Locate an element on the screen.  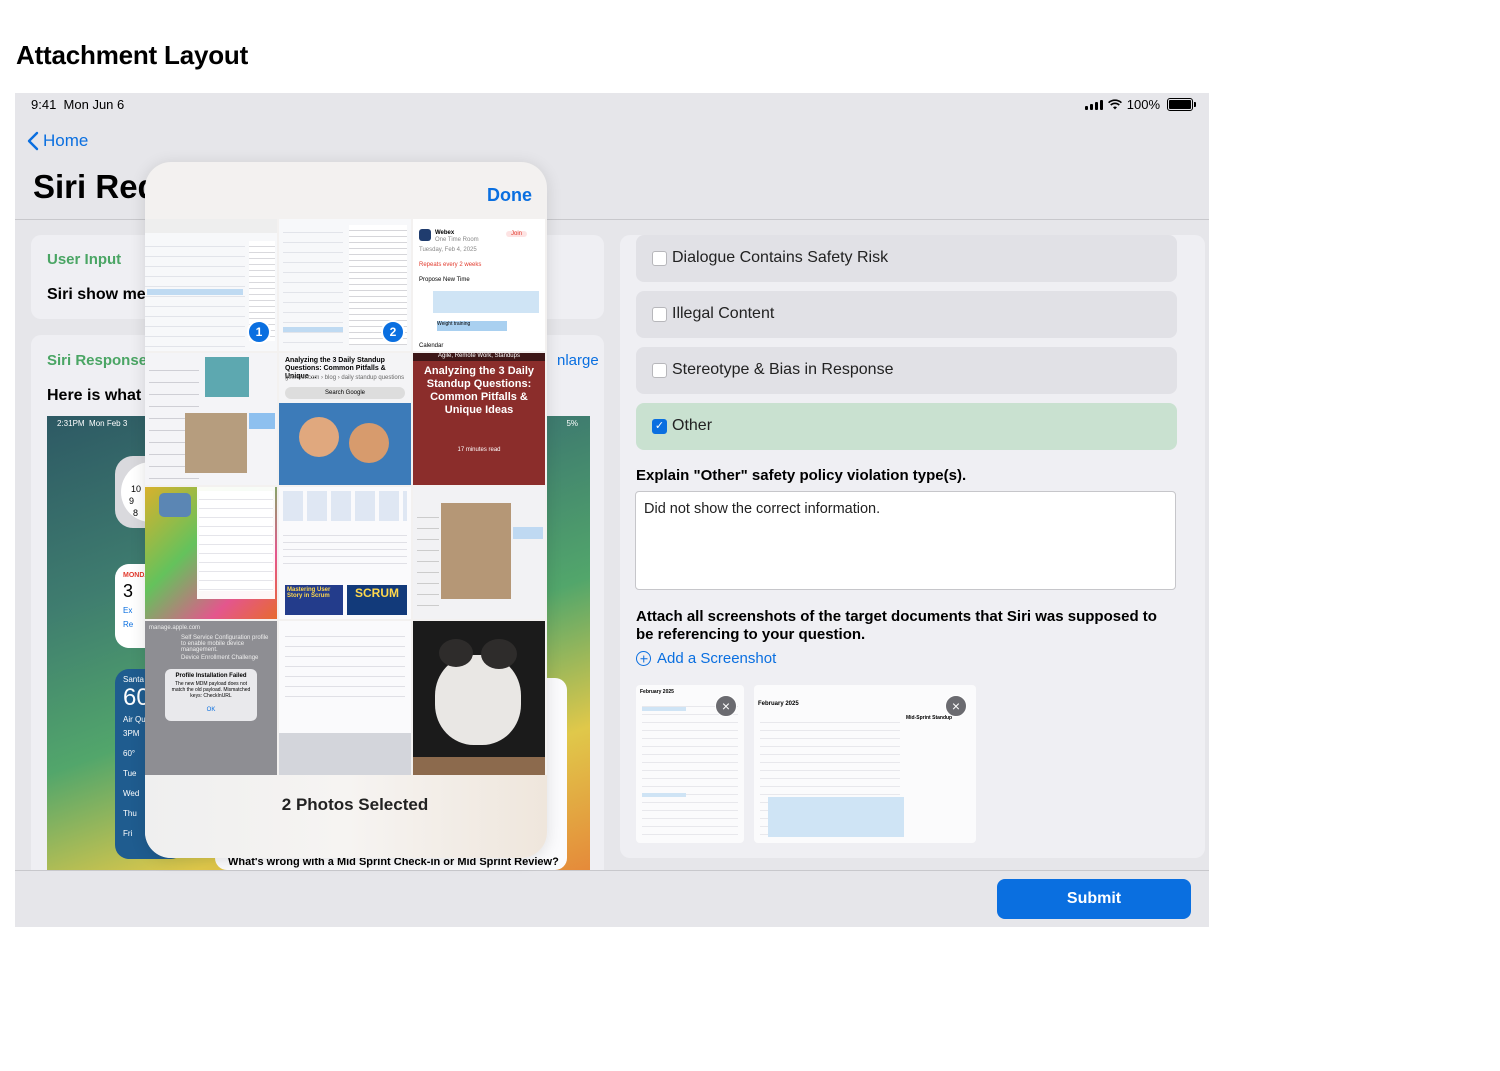
weather-aq: Air Qu is located at coordinates (134, 719).